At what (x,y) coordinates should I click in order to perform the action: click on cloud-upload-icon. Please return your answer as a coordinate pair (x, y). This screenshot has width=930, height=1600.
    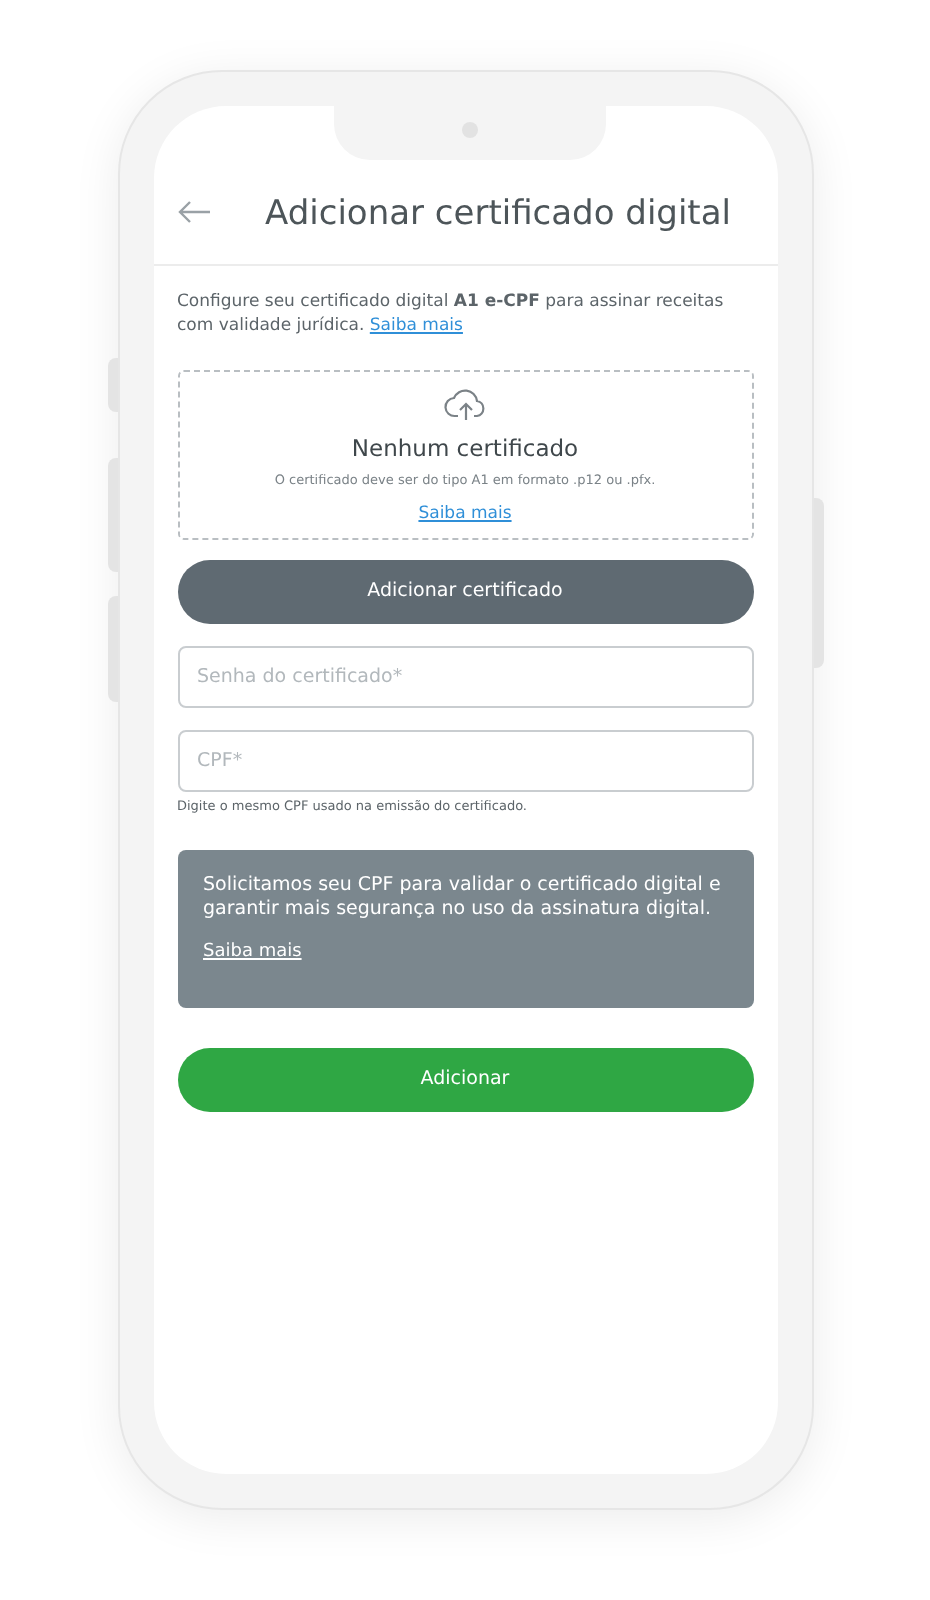
    Looking at the image, I should click on (465, 405).